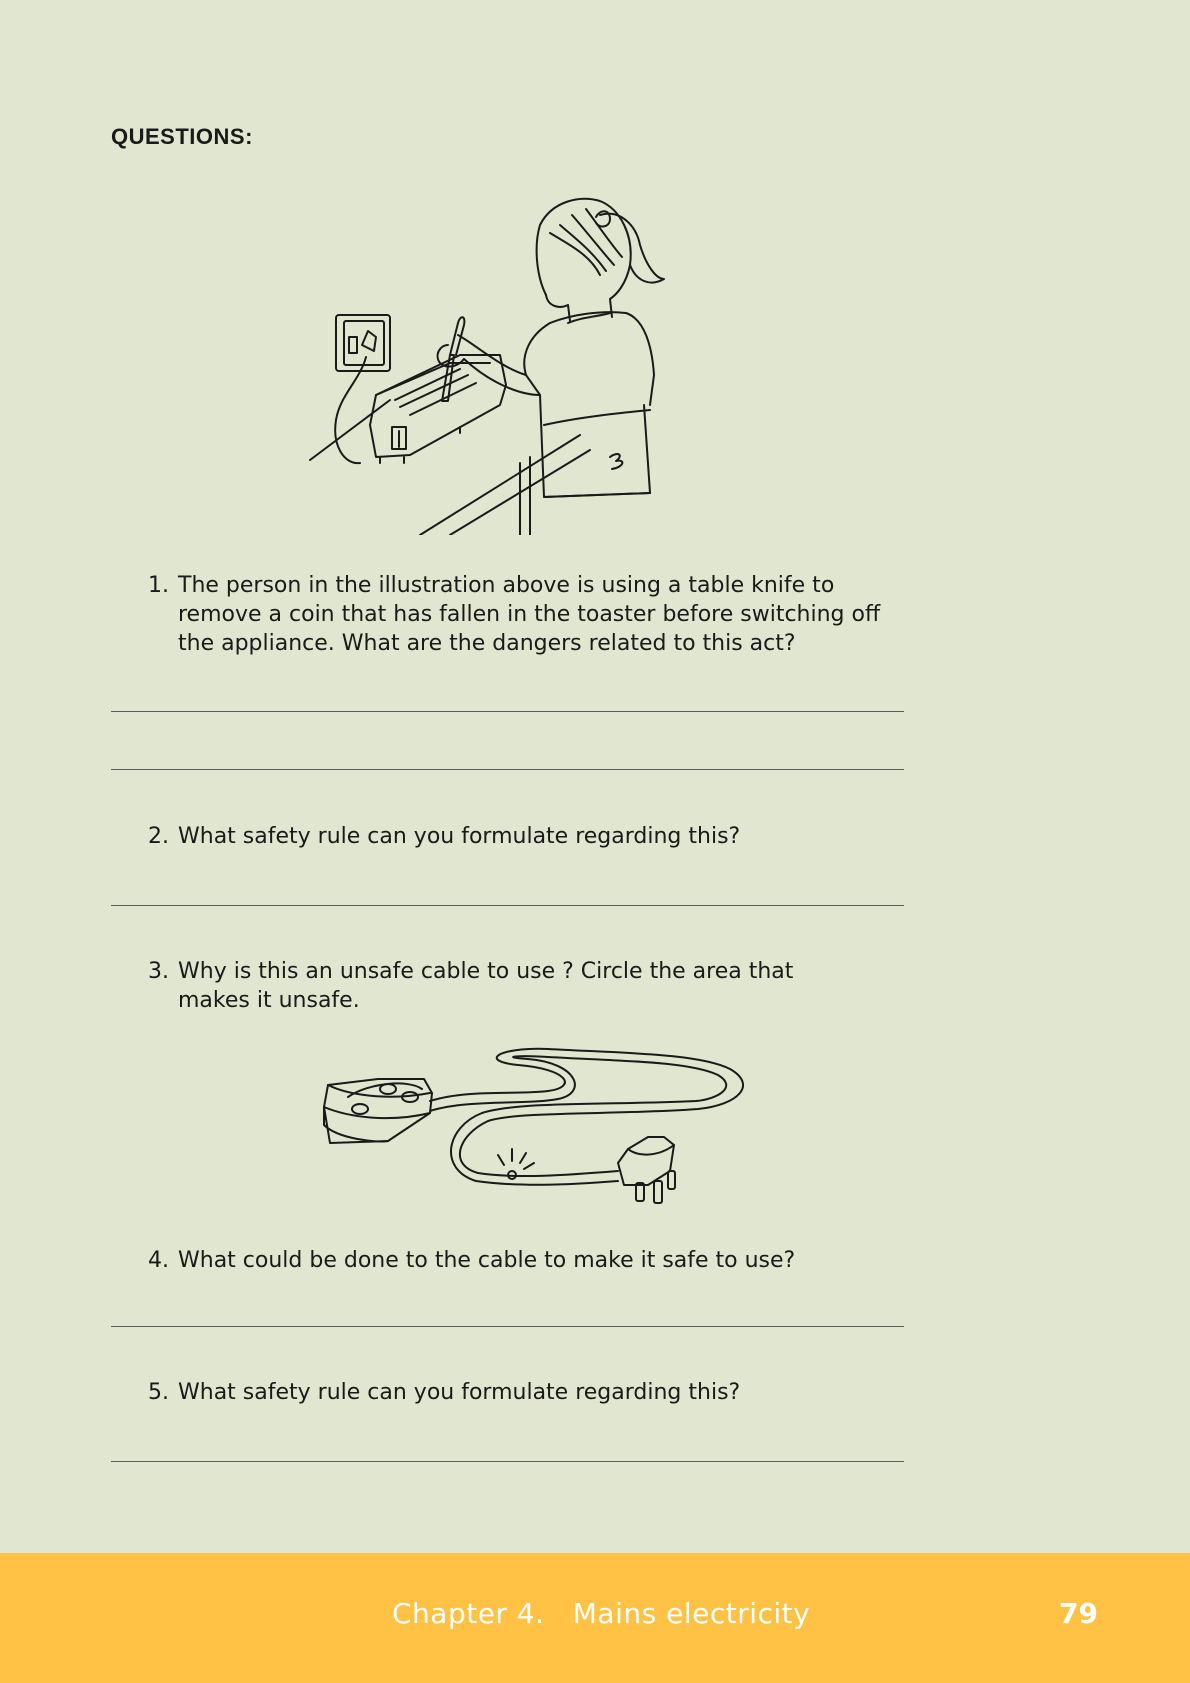  What do you see at coordinates (1078, 1613) in the screenshot?
I see `page-number: 79` at bounding box center [1078, 1613].